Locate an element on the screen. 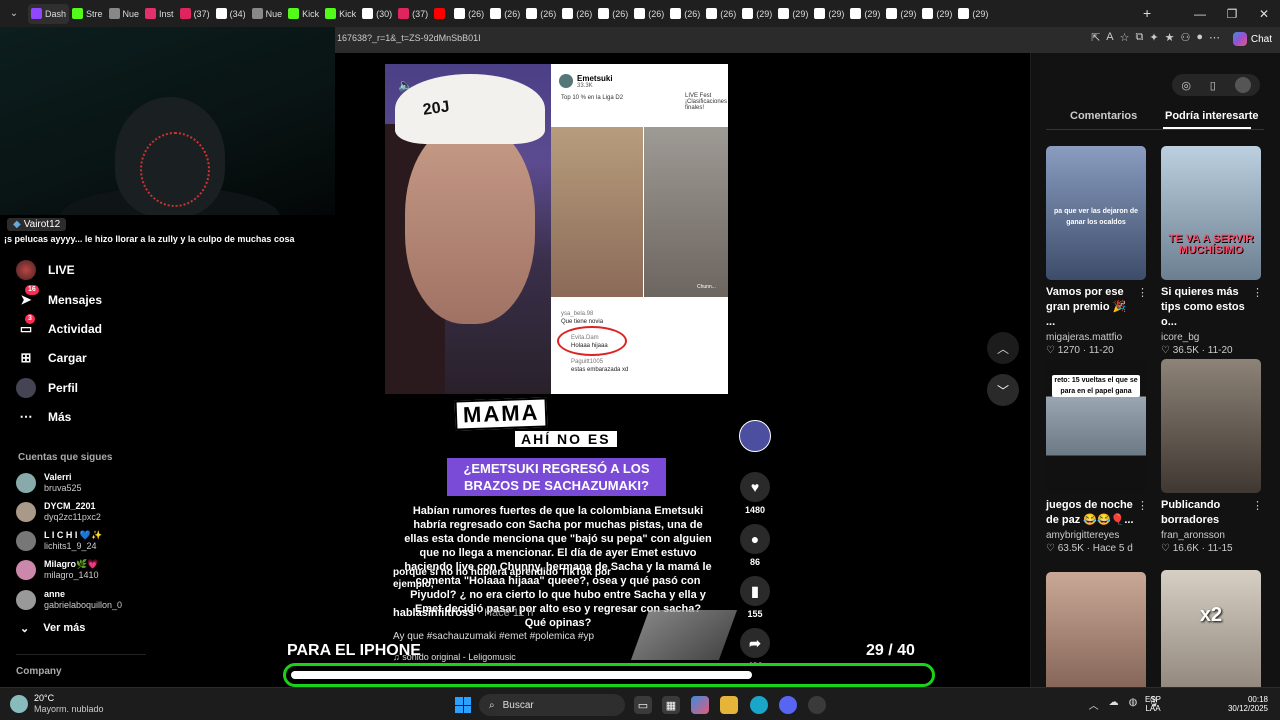 Image resolution: width=1280 pixels, height=720 pixels. speaker-icon: 🔈 is located at coordinates (405, 85).